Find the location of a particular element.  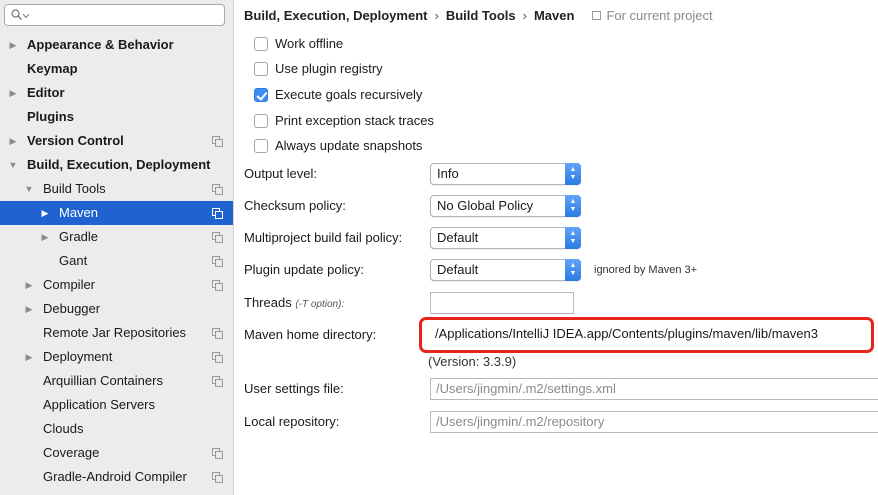

breadcrumb-item: Maven is located at coordinates (554, 15).